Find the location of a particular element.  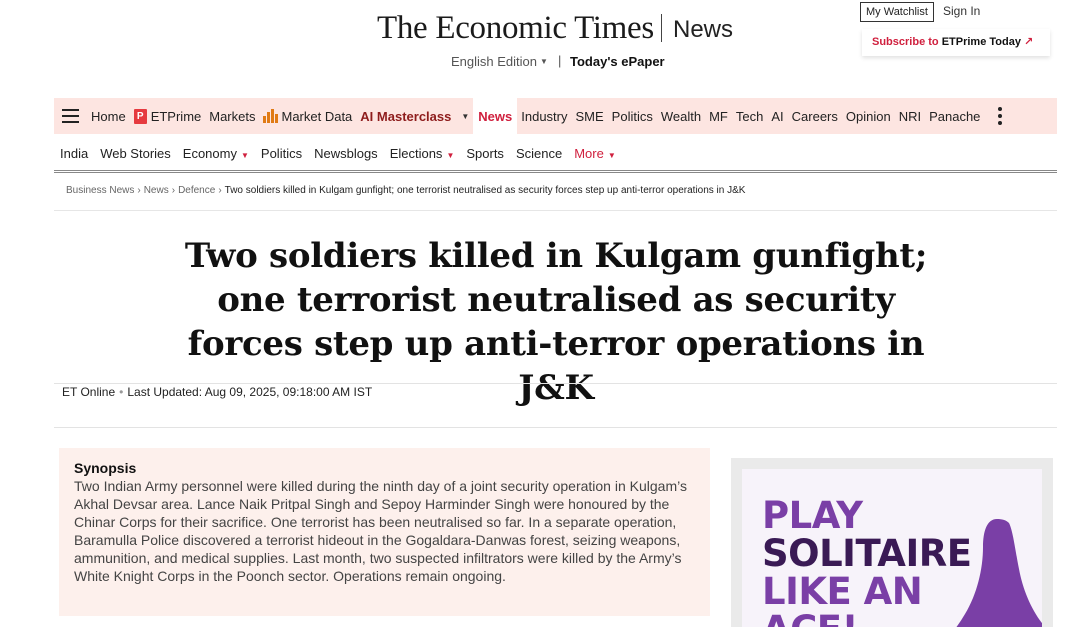

ad-line: SOLITAIRE is located at coordinates (867, 553).